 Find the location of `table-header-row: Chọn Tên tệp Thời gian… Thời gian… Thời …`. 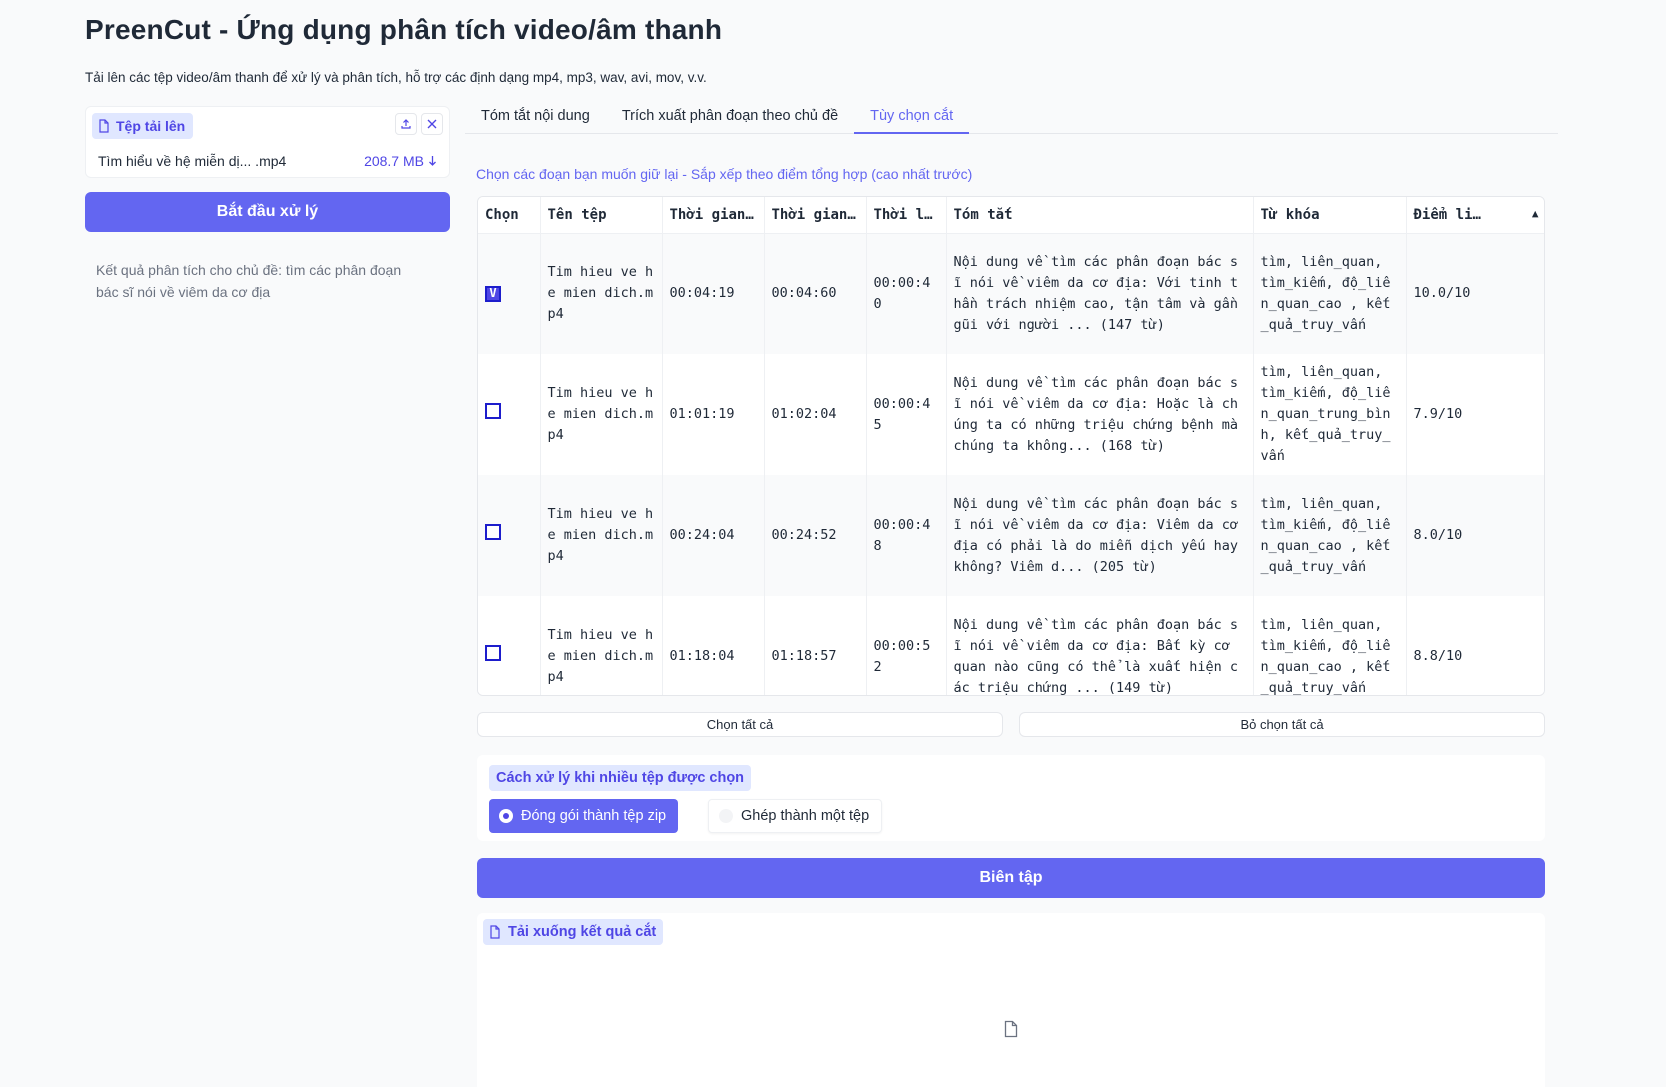

table-header-row: Chọn Tên tệp Thời gian… Thời gian… Thời … is located at coordinates (1011, 215).